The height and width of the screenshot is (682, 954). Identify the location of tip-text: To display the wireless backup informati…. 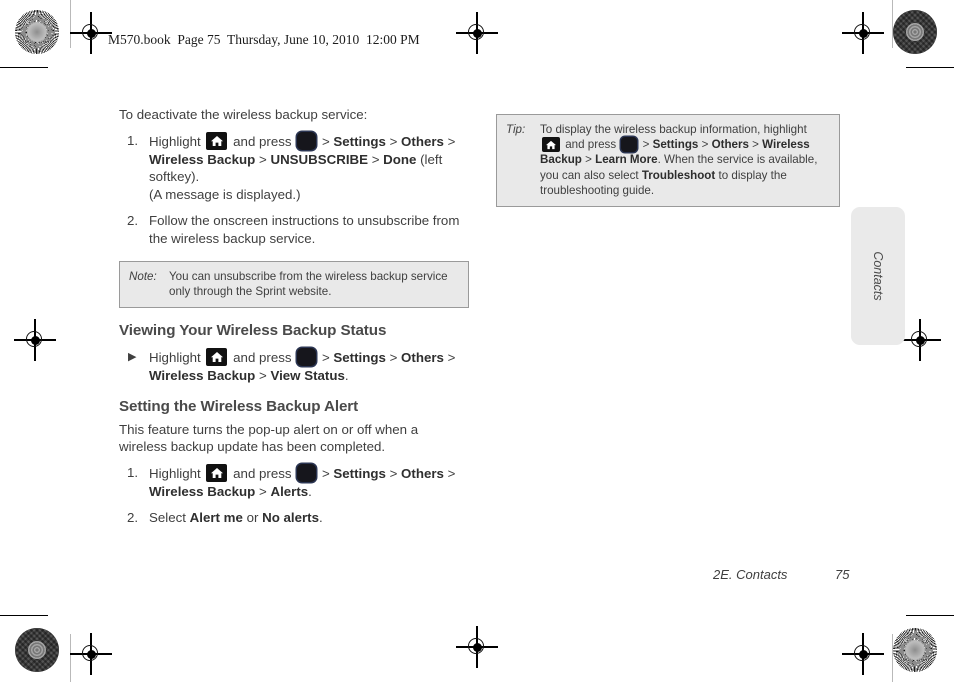
(685, 160).